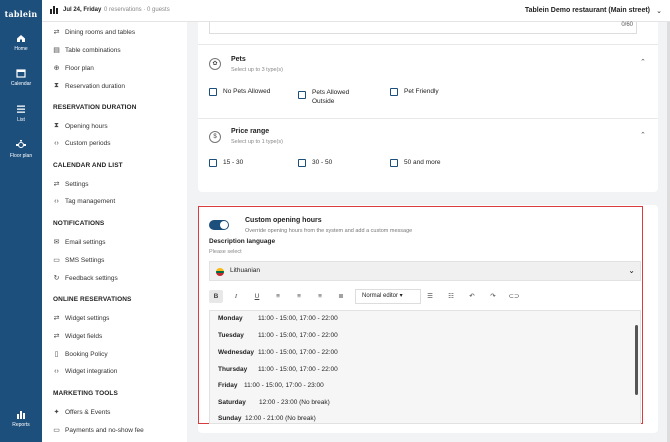 Image resolution: width=670 pixels, height=442 pixels. I want to click on checkbox-price-30-50: 30 - 50, so click(315, 163).